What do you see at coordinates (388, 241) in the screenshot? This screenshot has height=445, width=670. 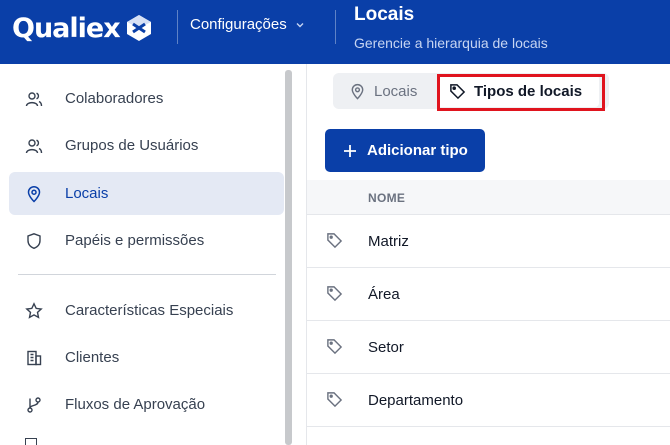 I see `row-name: Matriz` at bounding box center [388, 241].